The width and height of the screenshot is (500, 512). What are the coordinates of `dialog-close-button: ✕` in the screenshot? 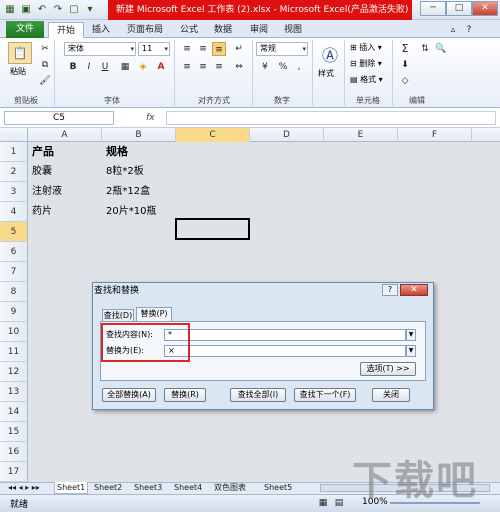 It's located at (414, 290).